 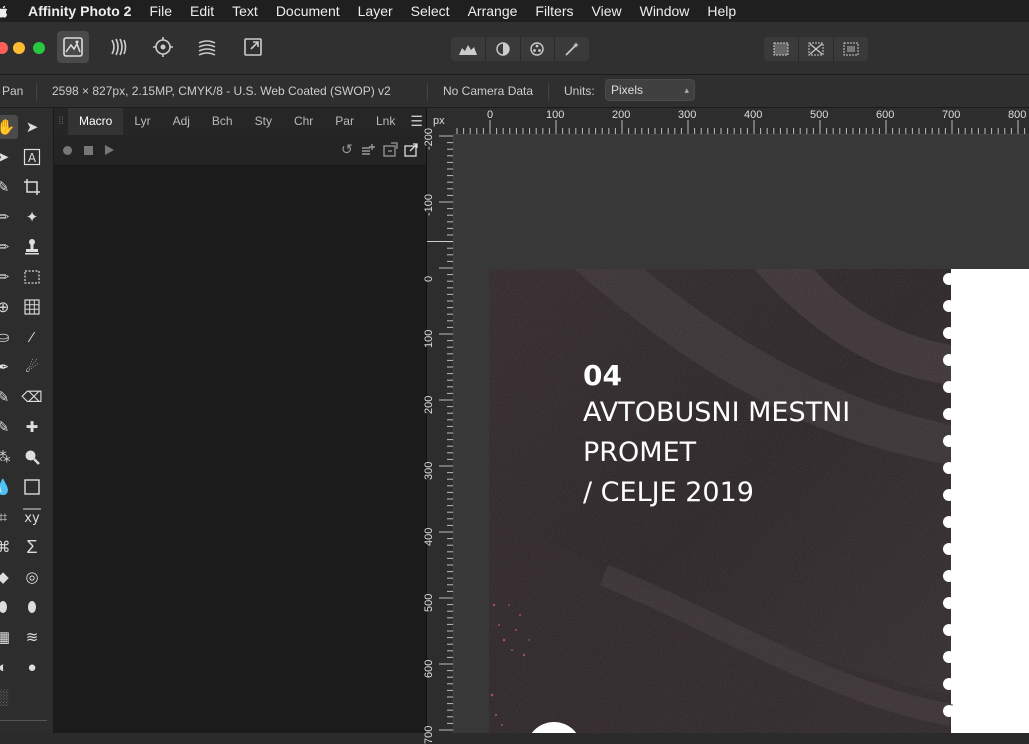 I want to click on erase-brush-tool-button: ✏, so click(x=7, y=277).